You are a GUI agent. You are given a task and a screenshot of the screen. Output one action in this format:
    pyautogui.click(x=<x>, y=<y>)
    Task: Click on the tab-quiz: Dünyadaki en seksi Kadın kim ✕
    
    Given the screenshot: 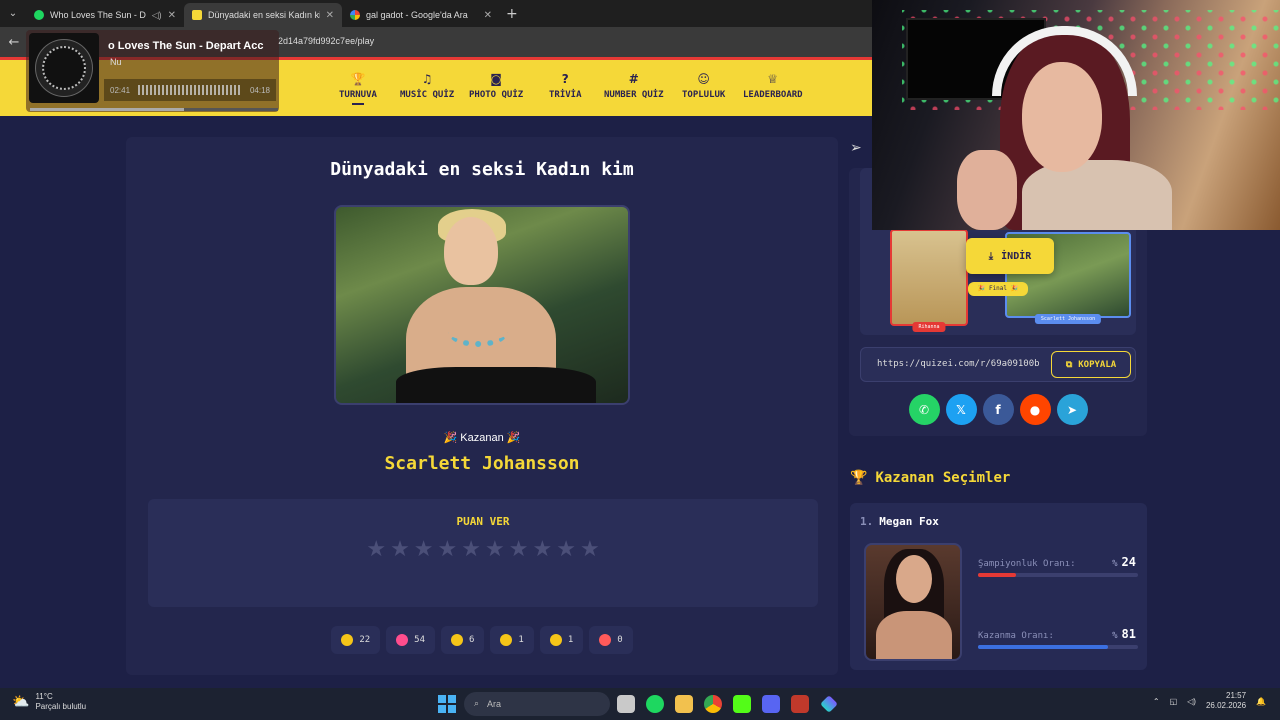 What is the action you would take?
    pyautogui.click(x=263, y=15)
    